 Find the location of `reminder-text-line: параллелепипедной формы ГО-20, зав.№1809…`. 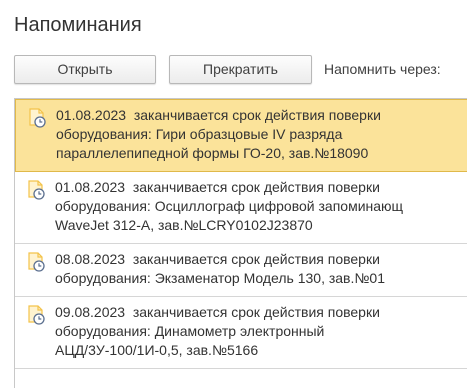

reminder-text-line: параллелепипедной формы ГО-20, зав.№1809… is located at coordinates (212, 153).